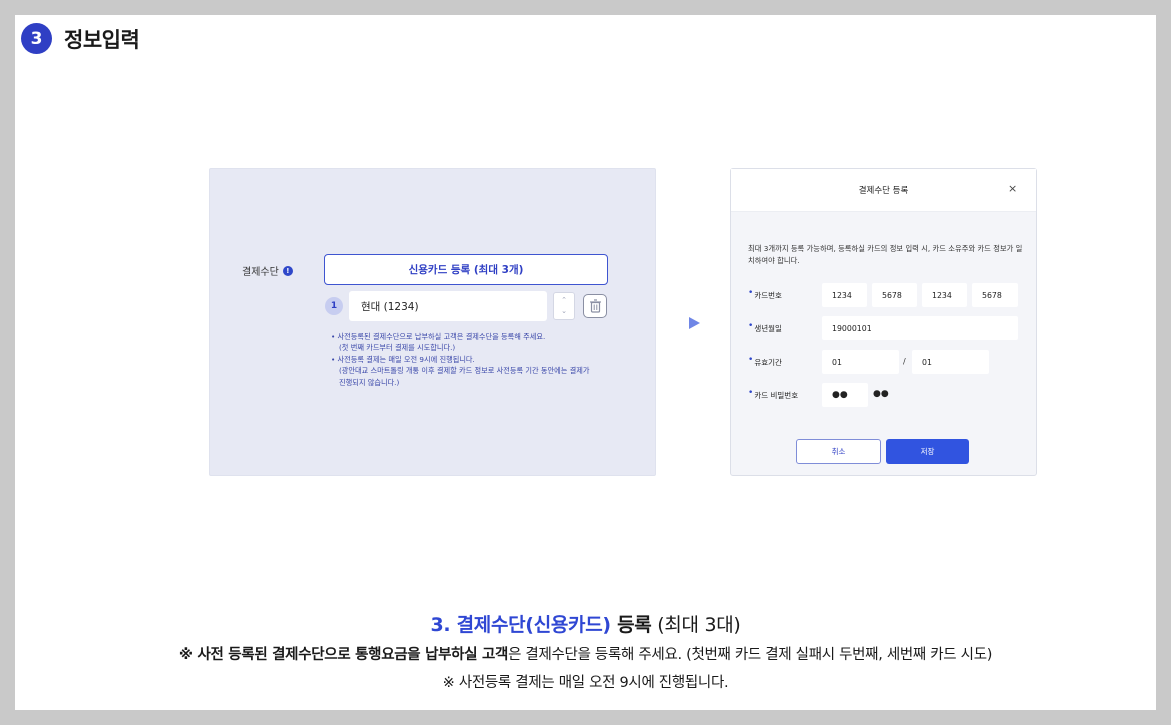  I want to click on chevron-up-icon: ⌃, so click(564, 300).